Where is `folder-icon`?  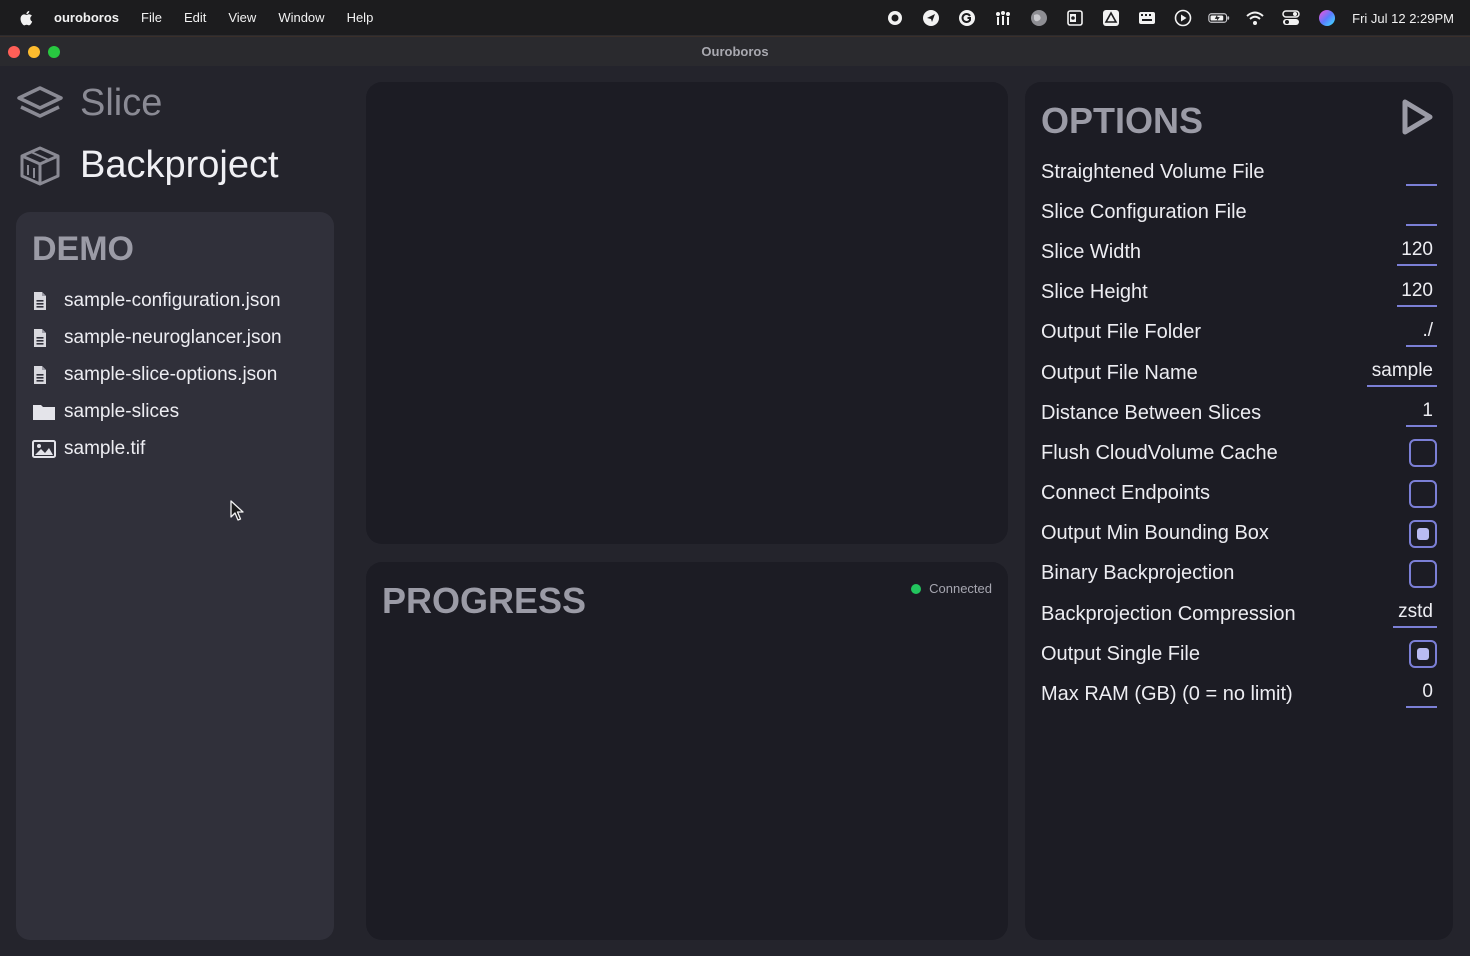
folder-icon is located at coordinates (45, 412).